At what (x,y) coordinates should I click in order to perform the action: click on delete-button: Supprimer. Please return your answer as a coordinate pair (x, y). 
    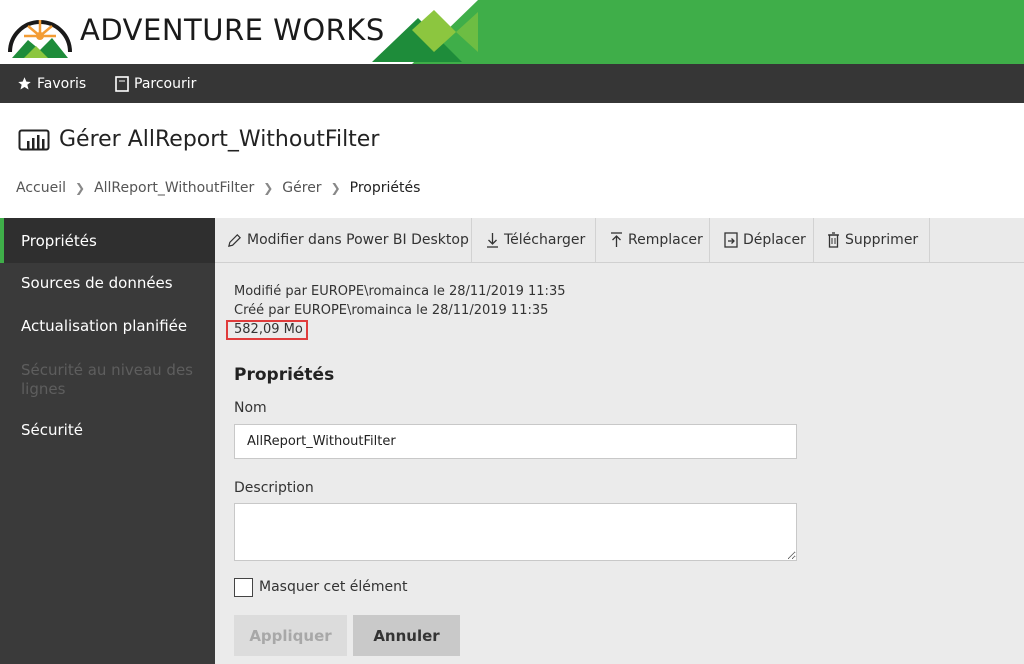
    Looking at the image, I should click on (872, 240).